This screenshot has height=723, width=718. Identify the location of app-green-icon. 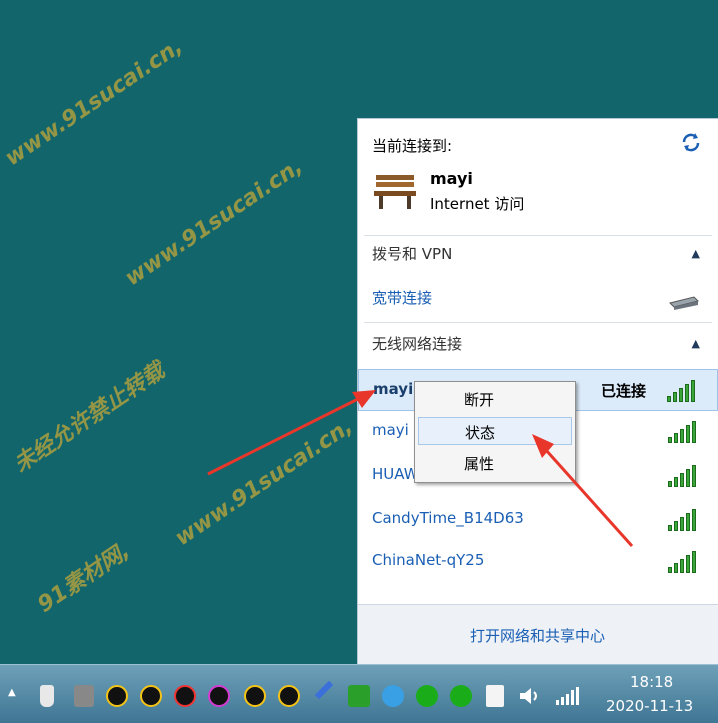
(359, 696).